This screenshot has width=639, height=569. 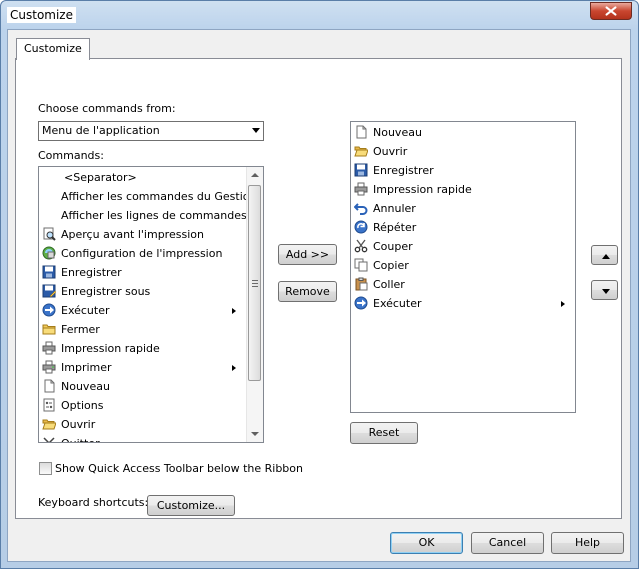 What do you see at coordinates (132, 234) in the screenshot?
I see `list-item-label: Aperçu avant l'impression` at bounding box center [132, 234].